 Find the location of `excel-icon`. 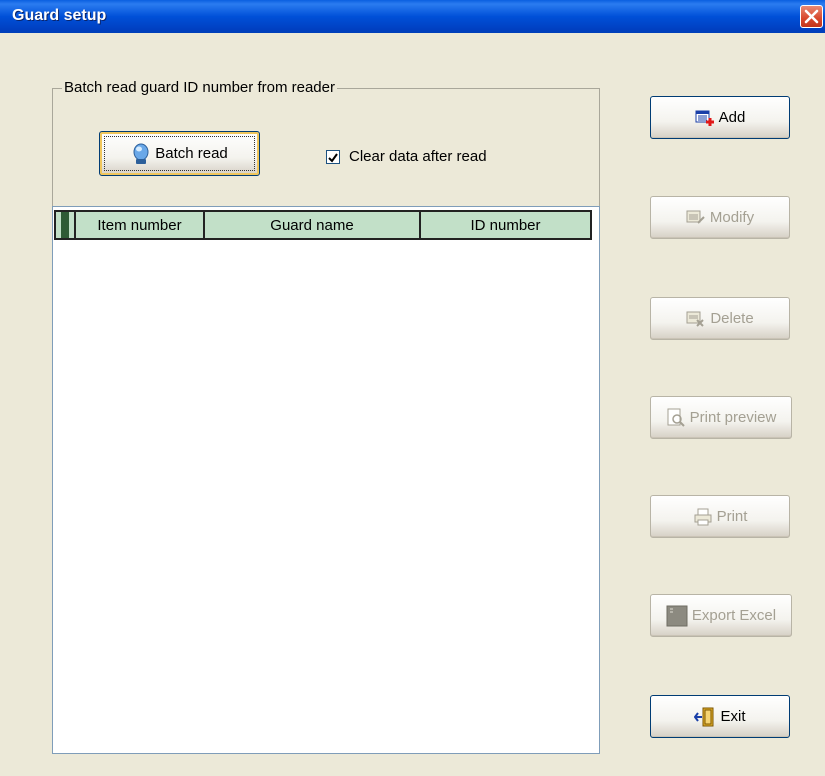

excel-icon is located at coordinates (677, 616).